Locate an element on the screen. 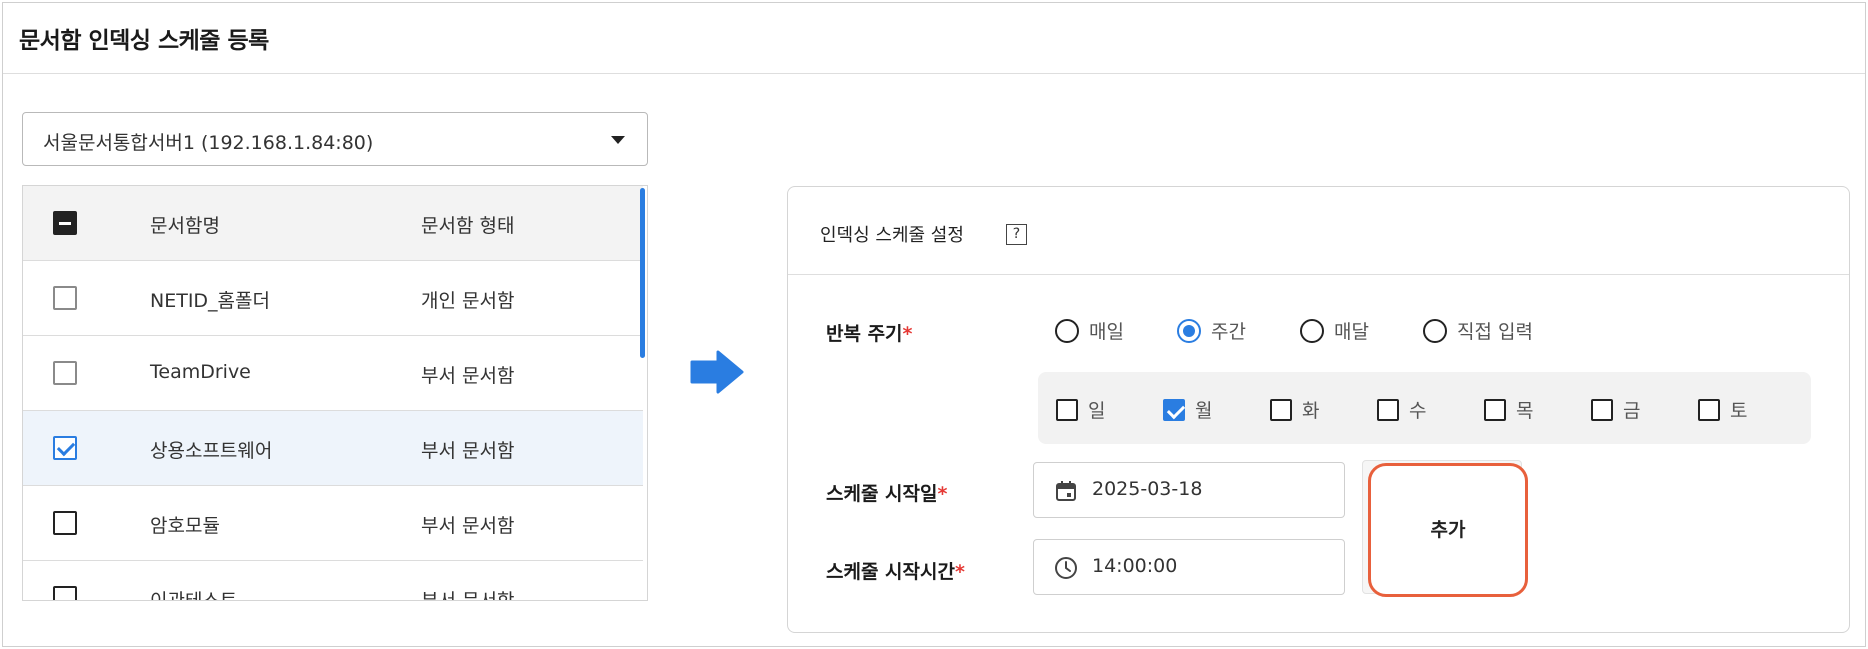  help-icon: ? is located at coordinates (1016, 234).